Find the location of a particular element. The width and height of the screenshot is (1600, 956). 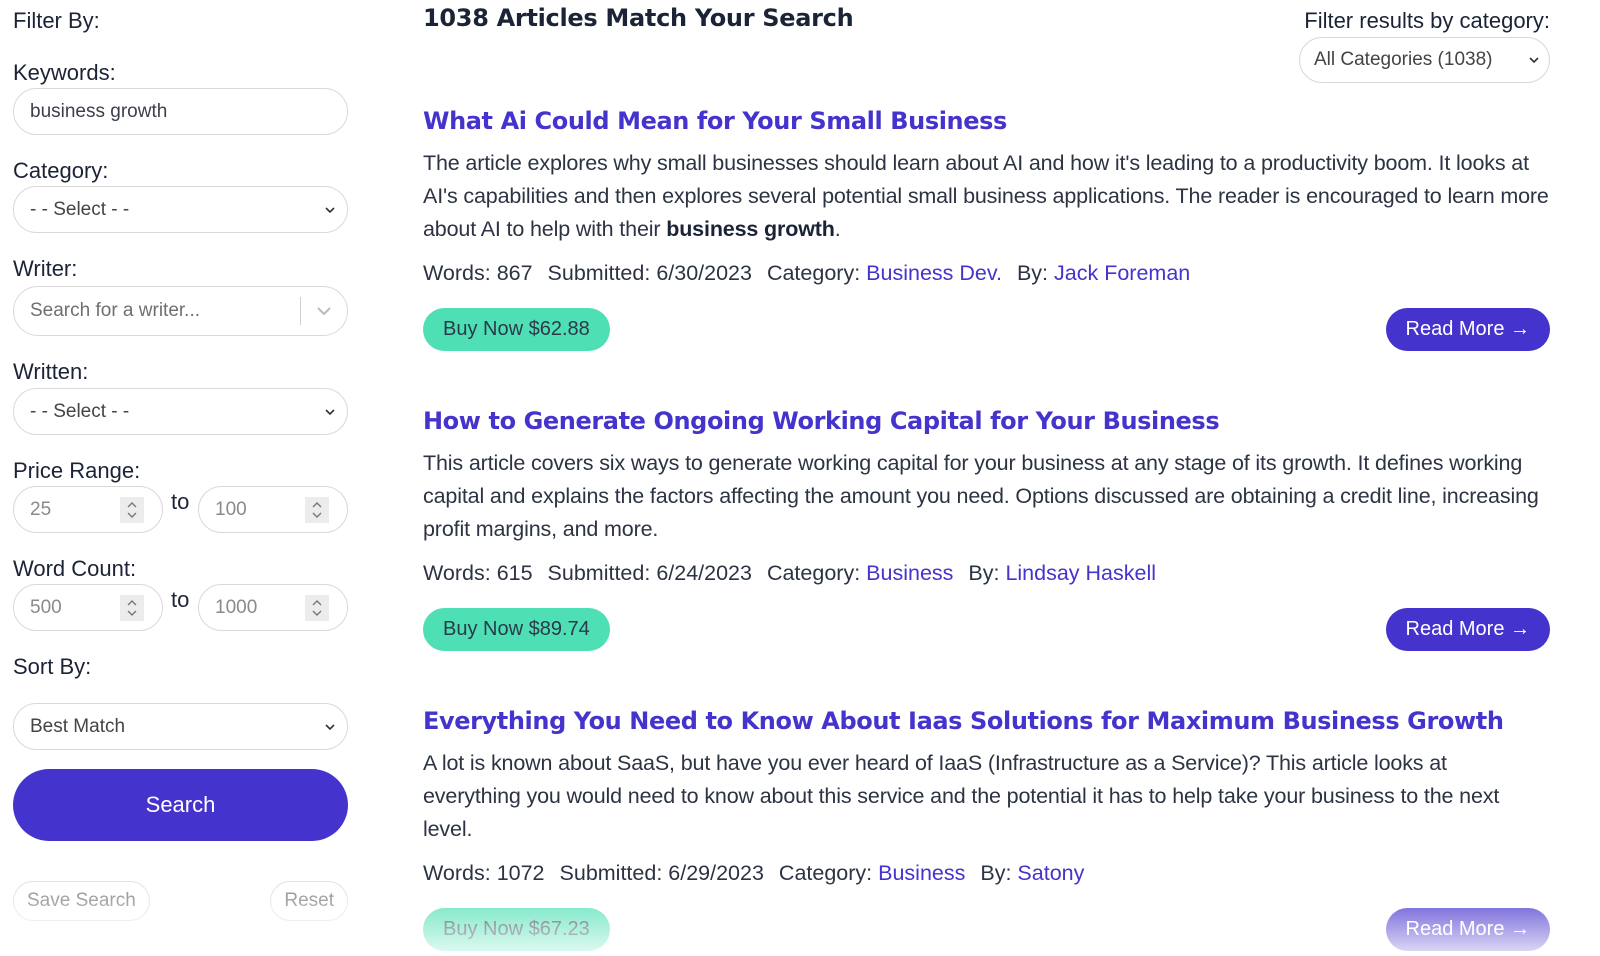

word-count-max-value: 1000 is located at coordinates (236, 607).